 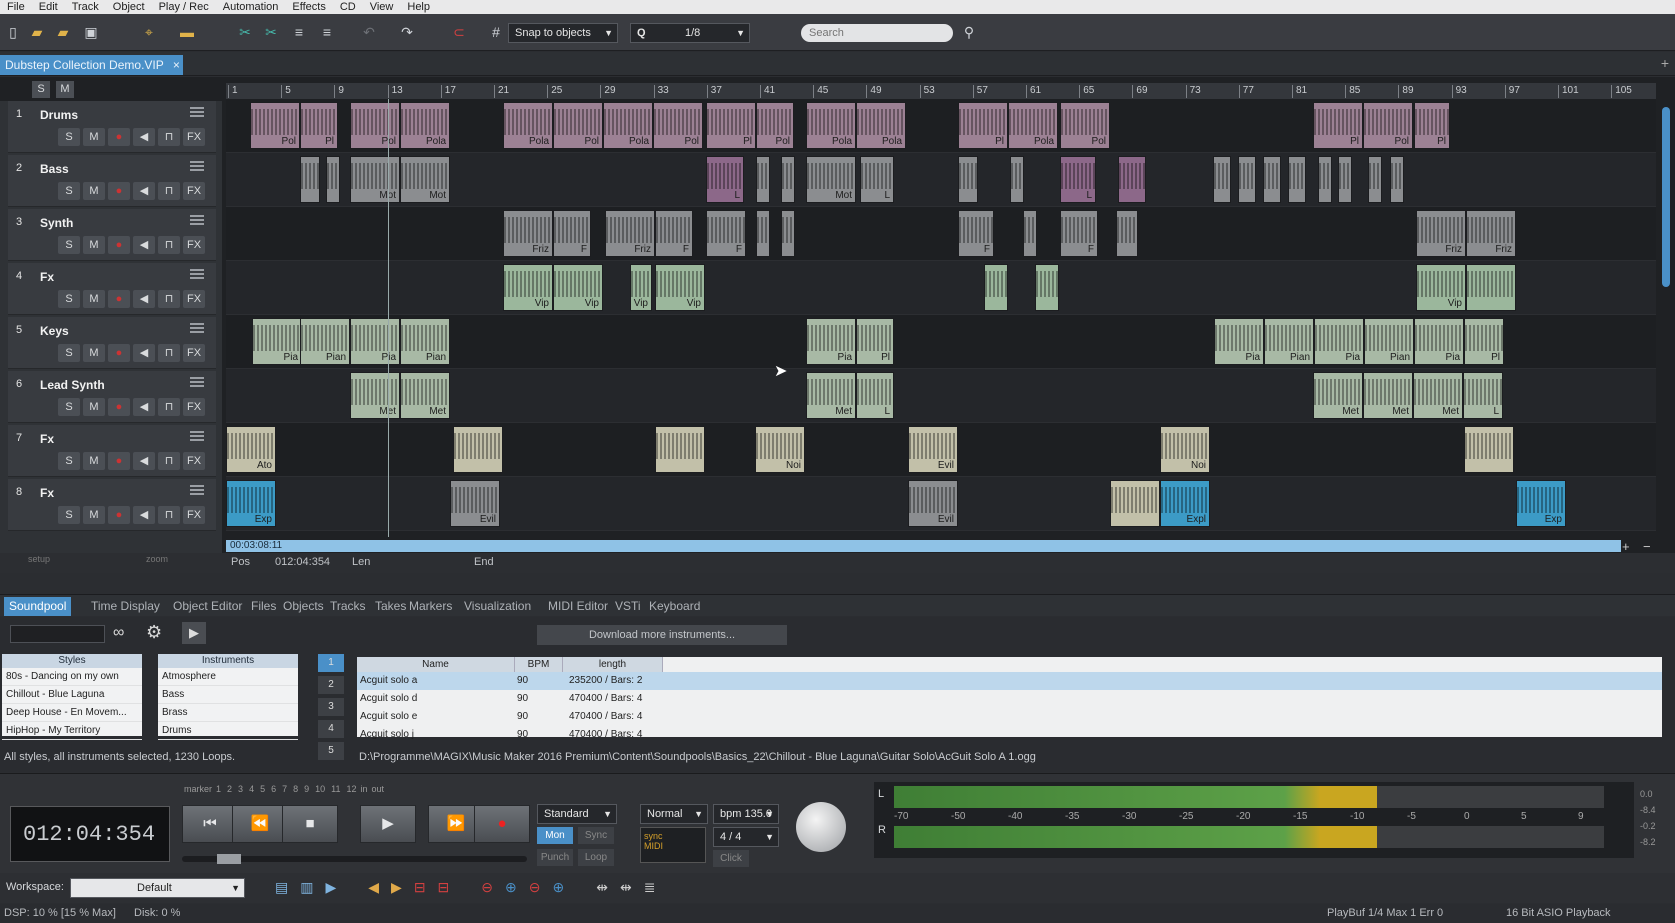 I want to click on audio-clip: Friz, so click(x=528, y=233).